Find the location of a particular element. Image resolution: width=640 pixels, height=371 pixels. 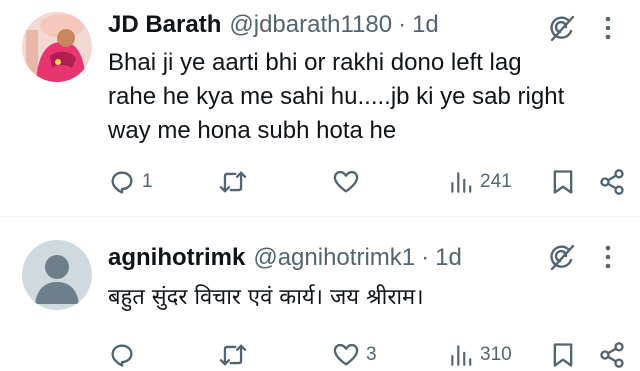

view-count: 241 is located at coordinates (496, 181).